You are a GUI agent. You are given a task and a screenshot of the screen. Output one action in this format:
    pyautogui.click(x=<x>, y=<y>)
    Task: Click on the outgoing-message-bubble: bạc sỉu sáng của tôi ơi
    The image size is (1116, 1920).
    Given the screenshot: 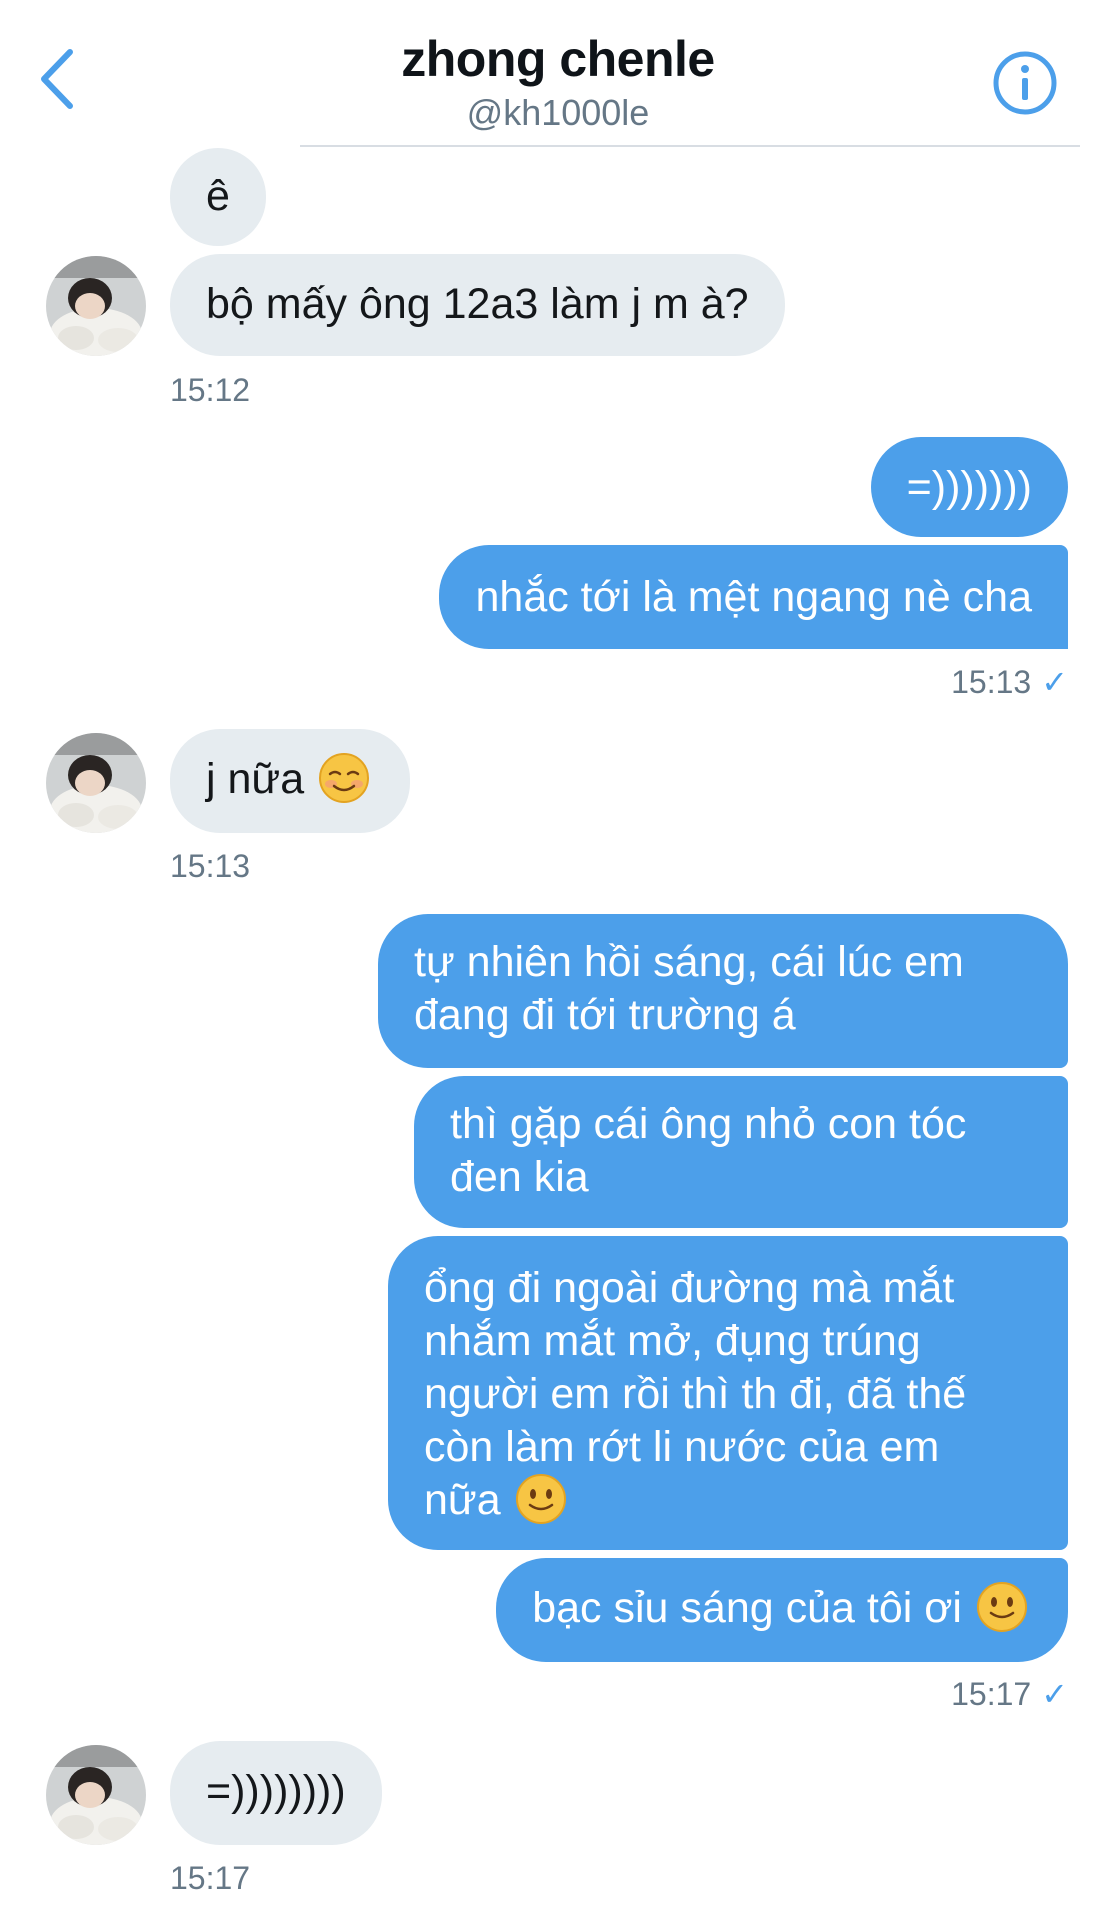 What is the action you would take?
    pyautogui.click(x=782, y=1610)
    